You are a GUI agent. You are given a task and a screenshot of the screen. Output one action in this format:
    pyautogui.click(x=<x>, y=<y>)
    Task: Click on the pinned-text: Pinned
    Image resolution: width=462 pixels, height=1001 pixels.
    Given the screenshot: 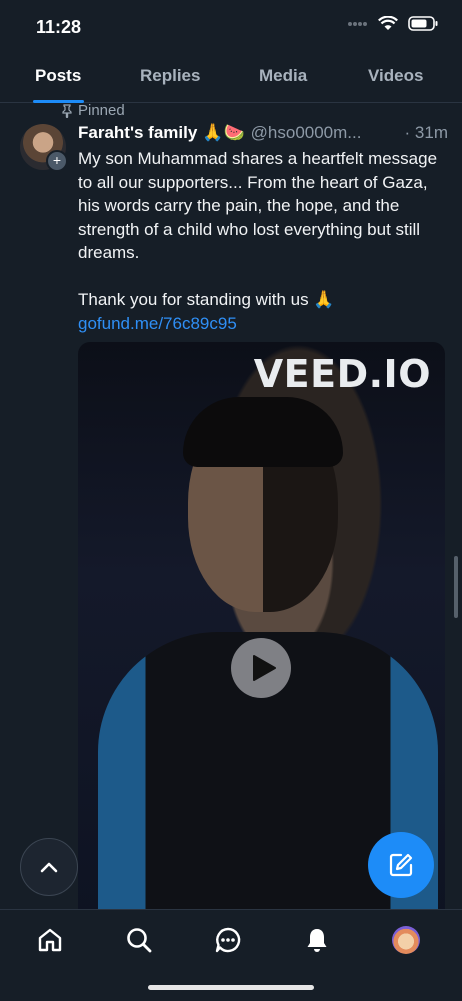 What is the action you would take?
    pyautogui.click(x=101, y=110)
    